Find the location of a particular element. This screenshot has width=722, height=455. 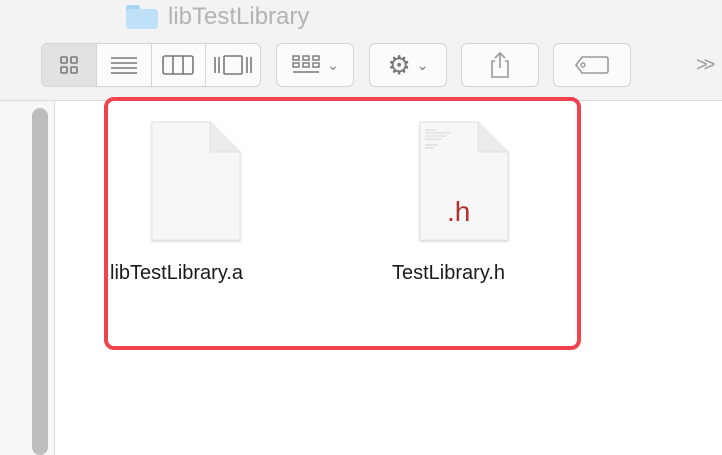

view-mode-segmented-control is located at coordinates (151, 65).